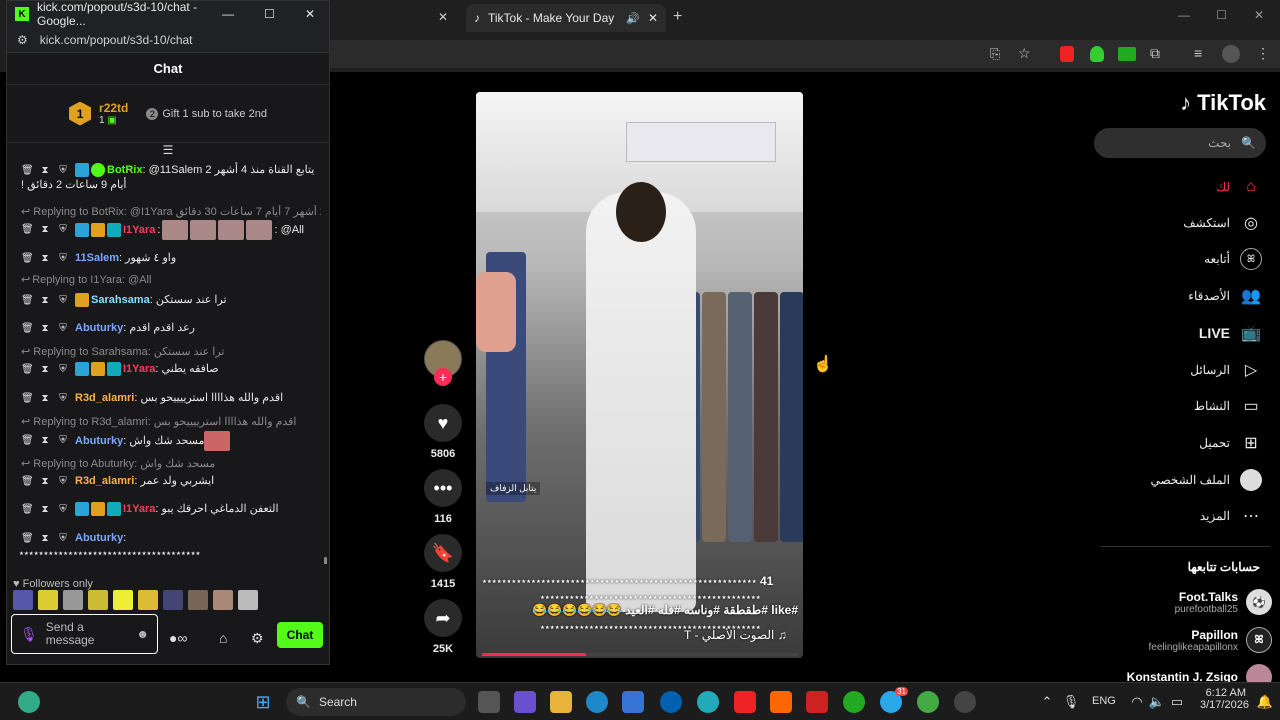  Describe the element at coordinates (443, 618) in the screenshot. I see `share-arrow-icon: ➦` at that location.